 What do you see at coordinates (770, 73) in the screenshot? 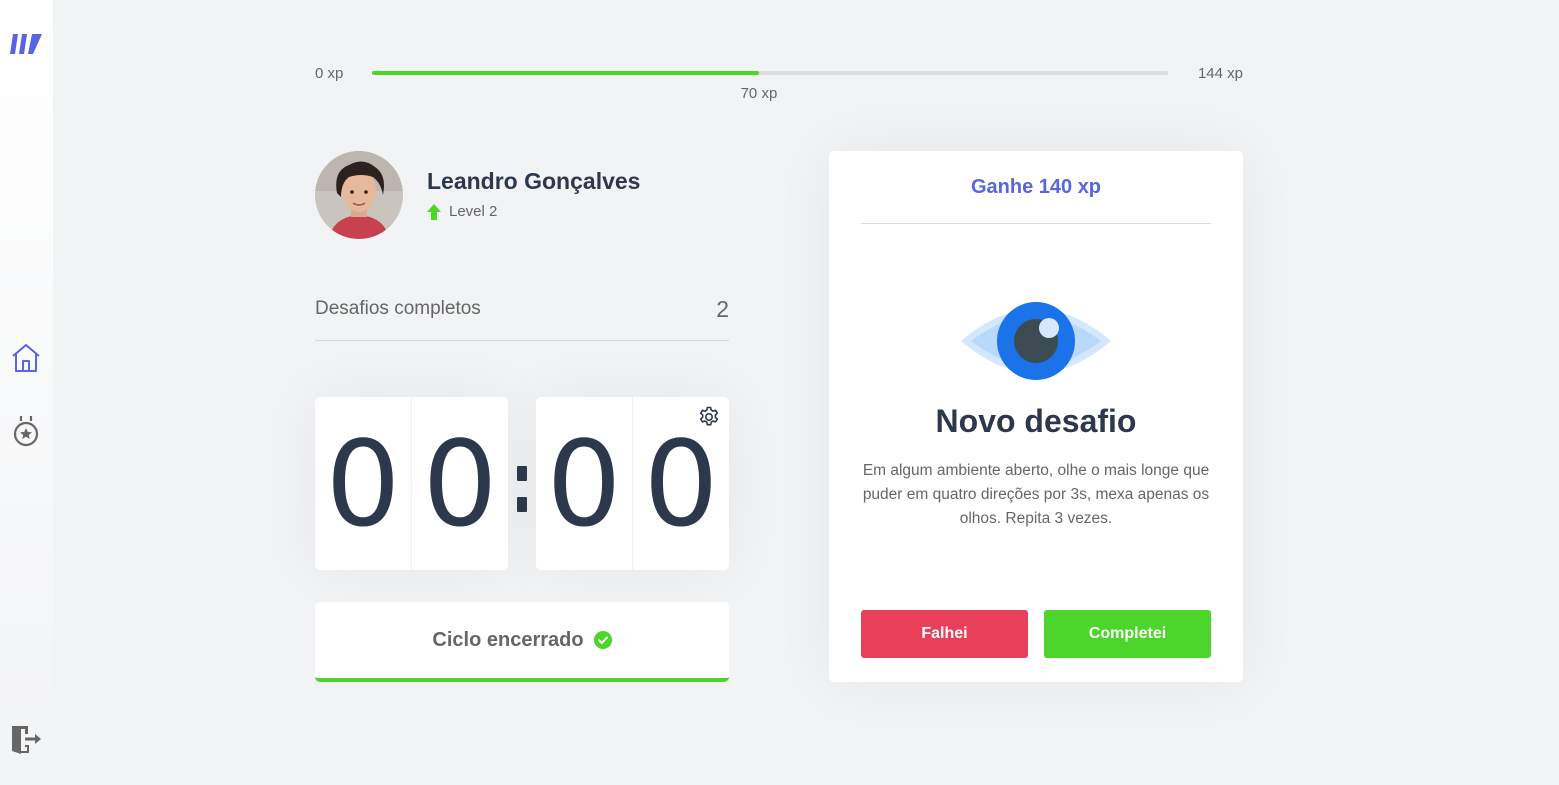
I see `xp-progress-bar` at bounding box center [770, 73].